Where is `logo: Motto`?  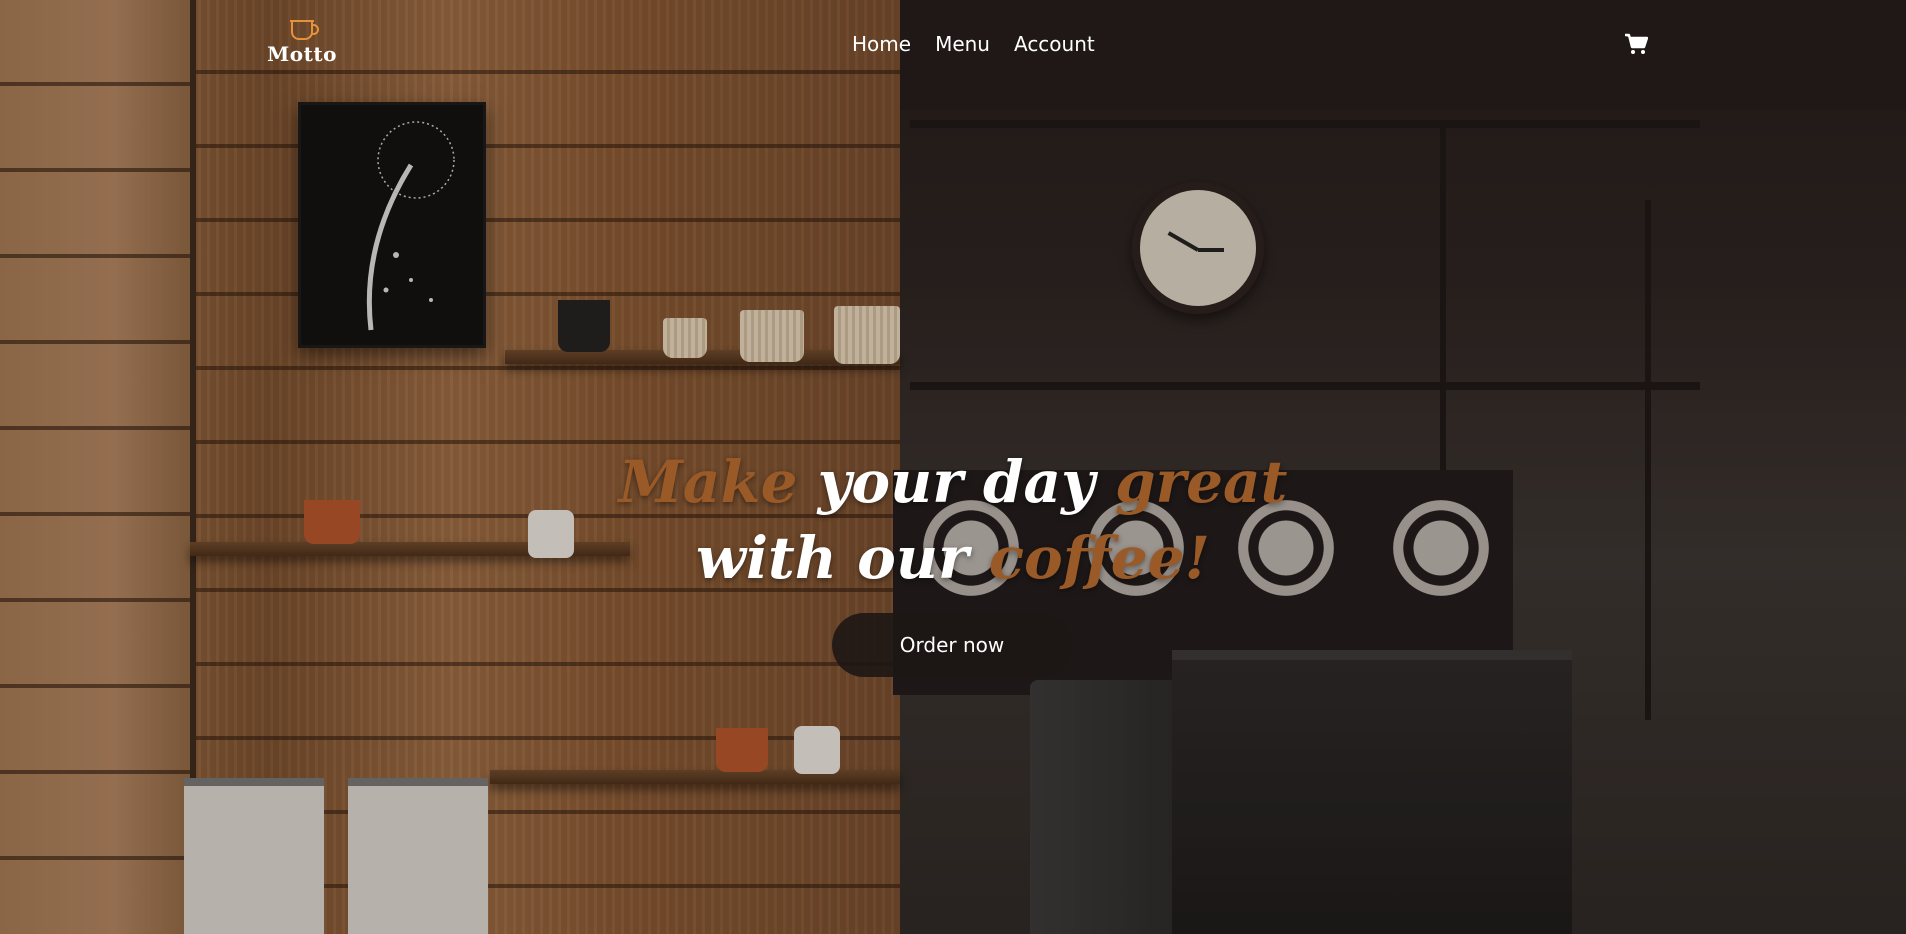
logo: Motto is located at coordinates (301, 46).